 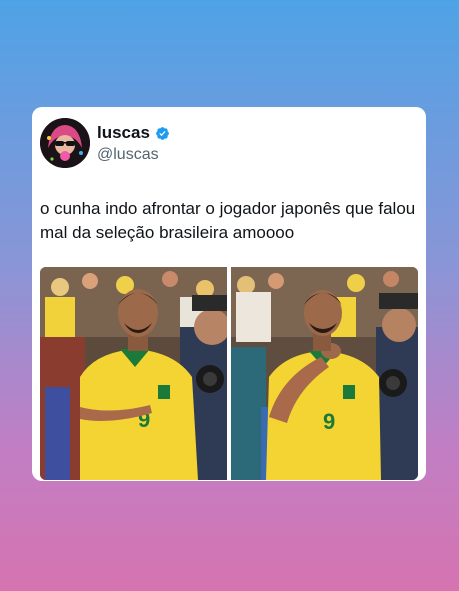 I want to click on verified-badge-icon, so click(x=162, y=133).